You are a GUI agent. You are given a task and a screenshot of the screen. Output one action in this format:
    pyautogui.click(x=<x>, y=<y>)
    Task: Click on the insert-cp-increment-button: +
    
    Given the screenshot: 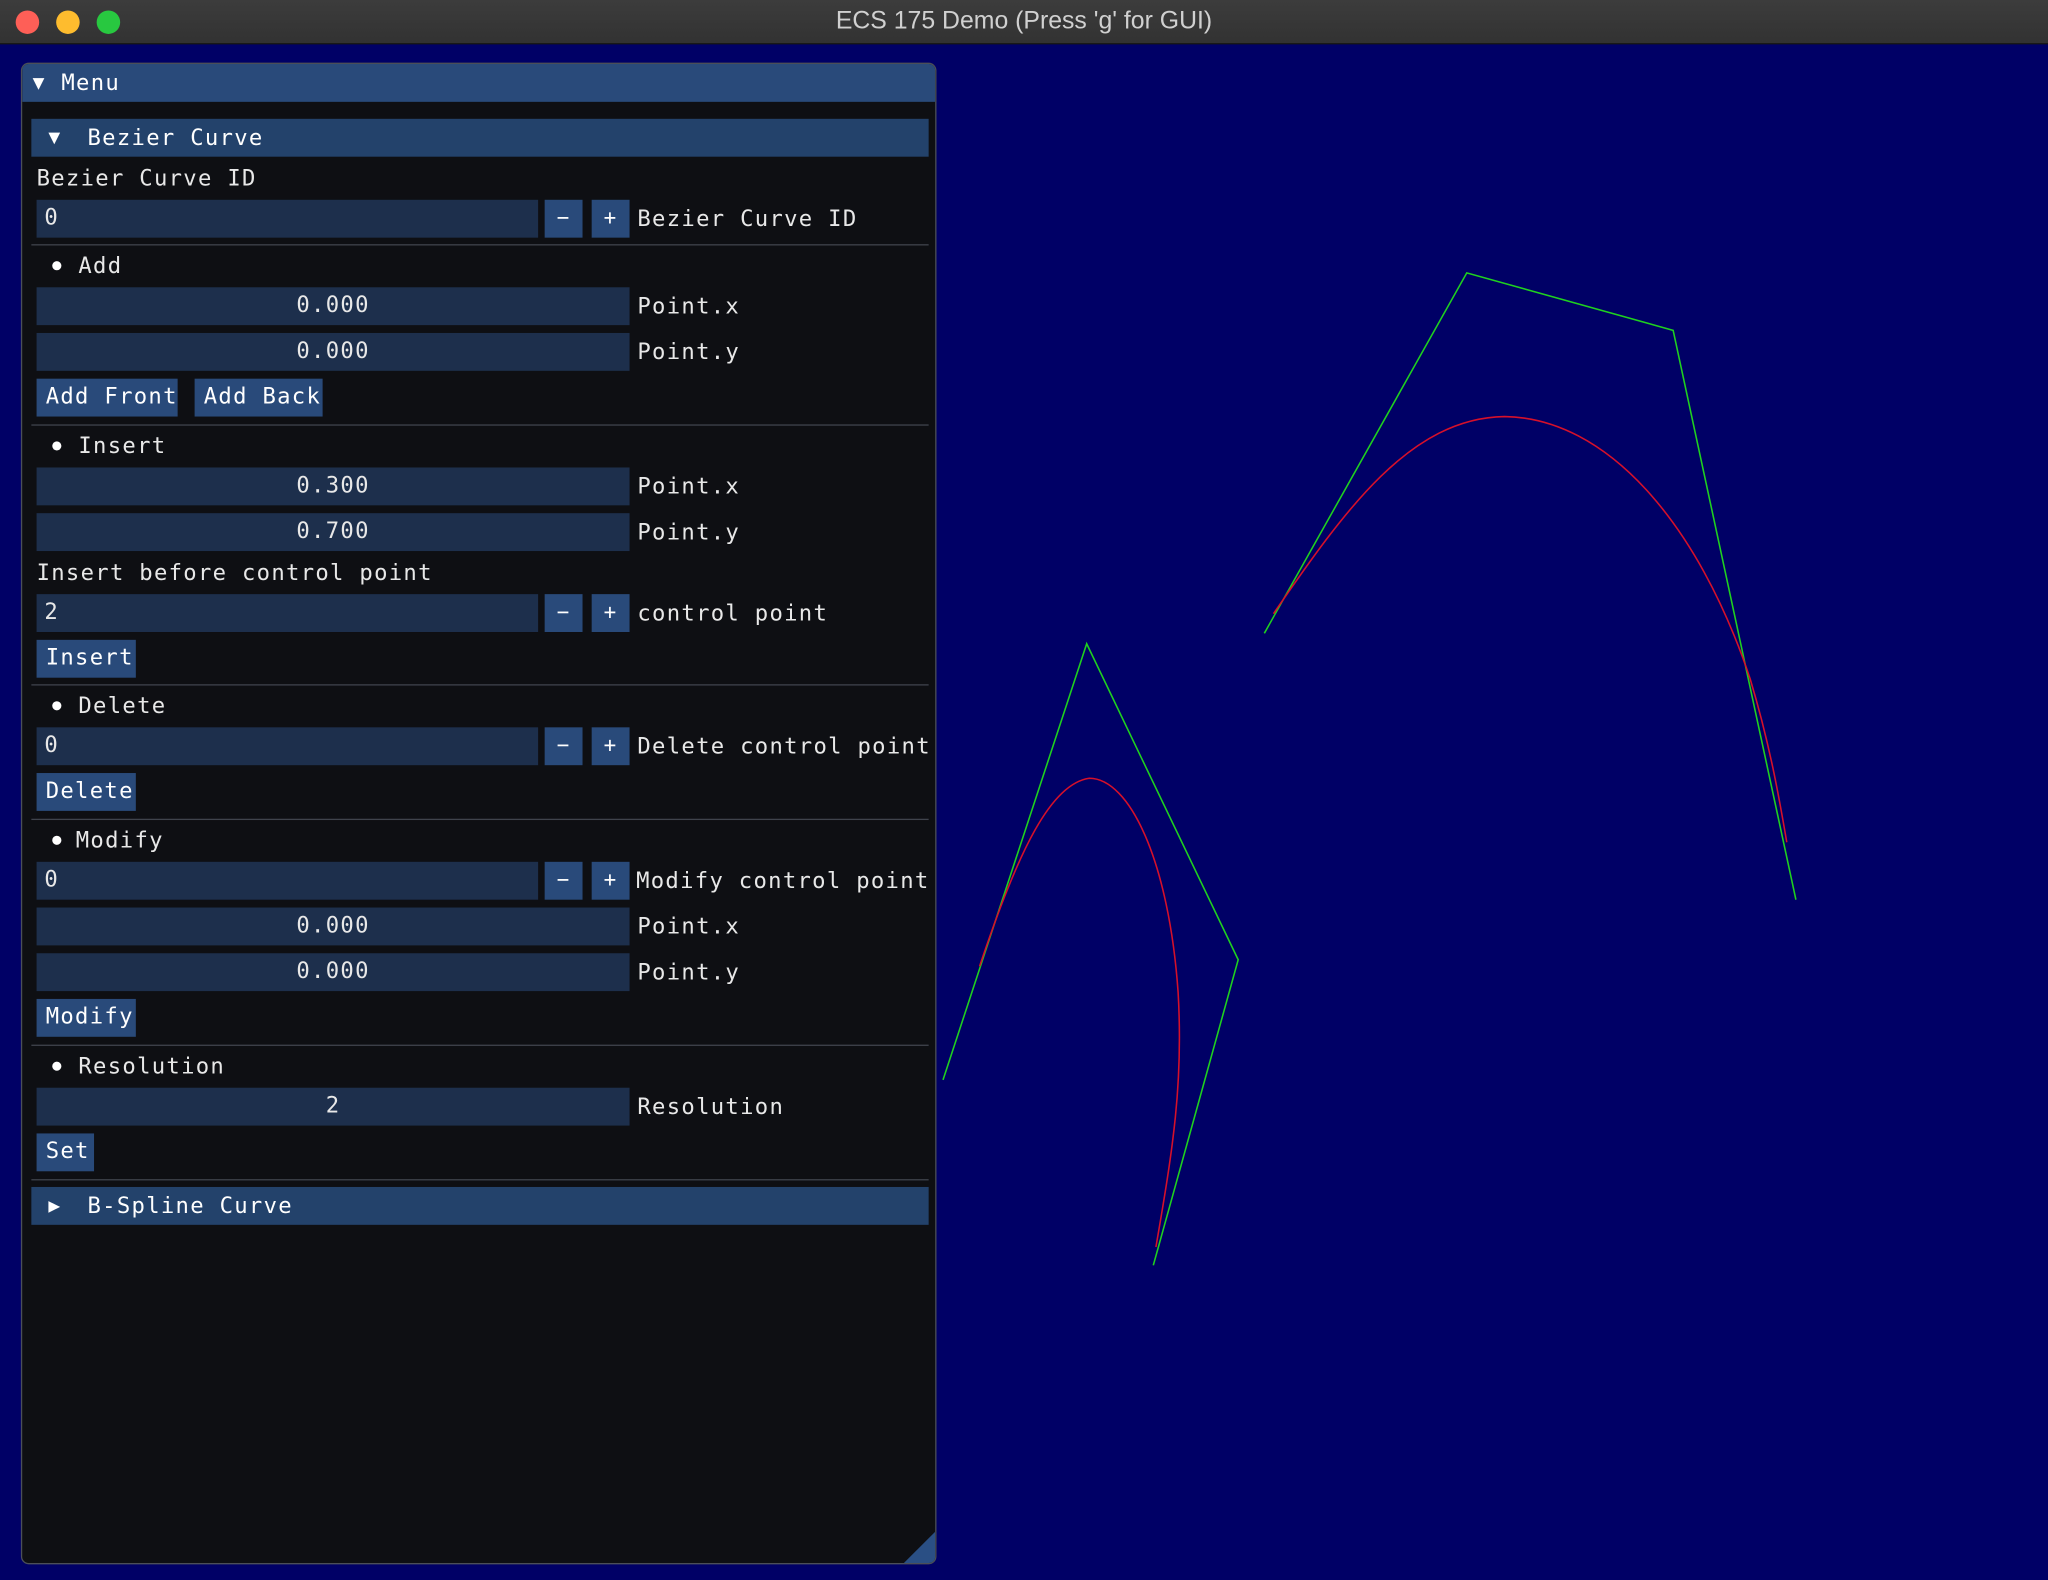 What is the action you would take?
    pyautogui.click(x=610, y=613)
    